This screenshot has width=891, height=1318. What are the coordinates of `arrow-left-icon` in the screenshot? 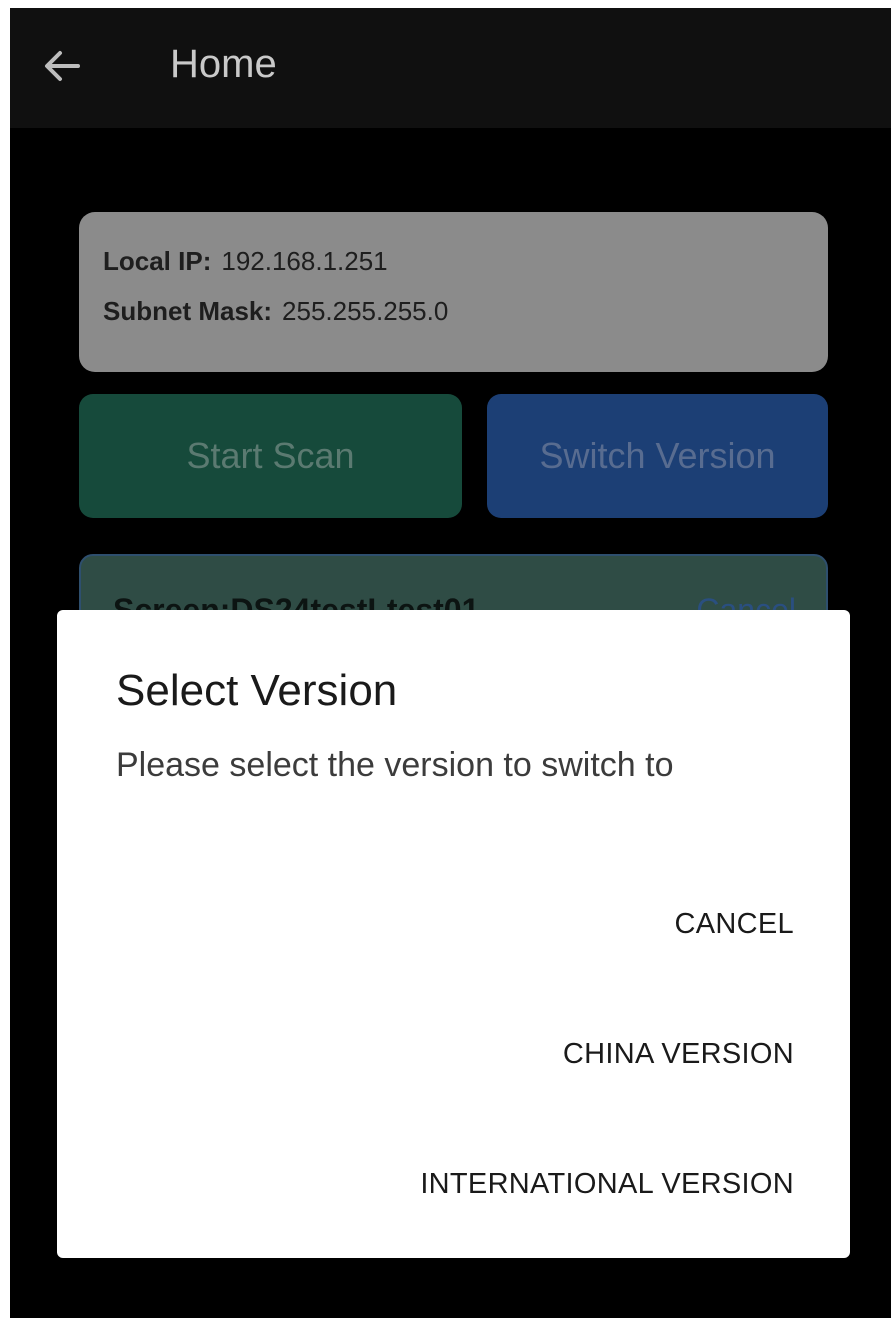 It's located at (62, 66).